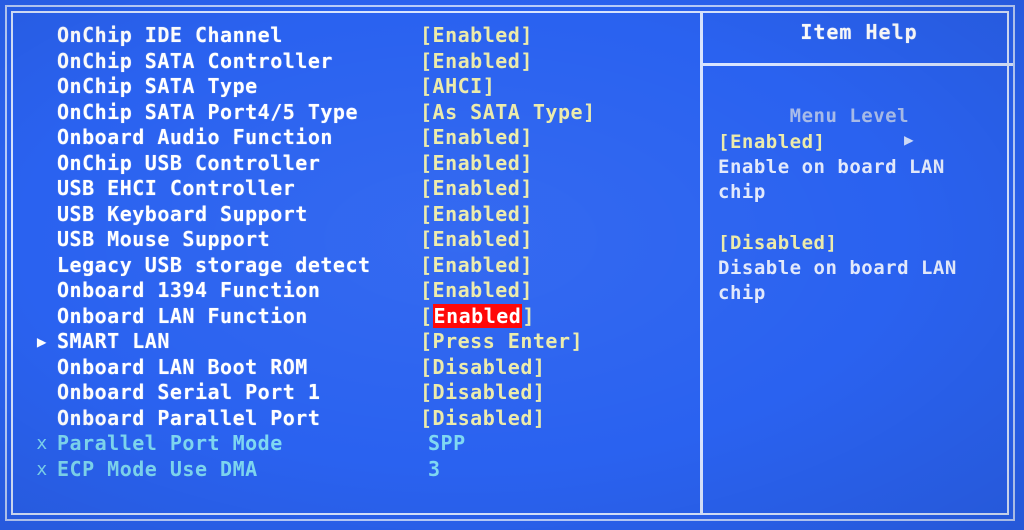 This screenshot has width=1024, height=530. Describe the element at coordinates (778, 243) in the screenshot. I see `help-entry-1-key: [Disabled]` at that location.